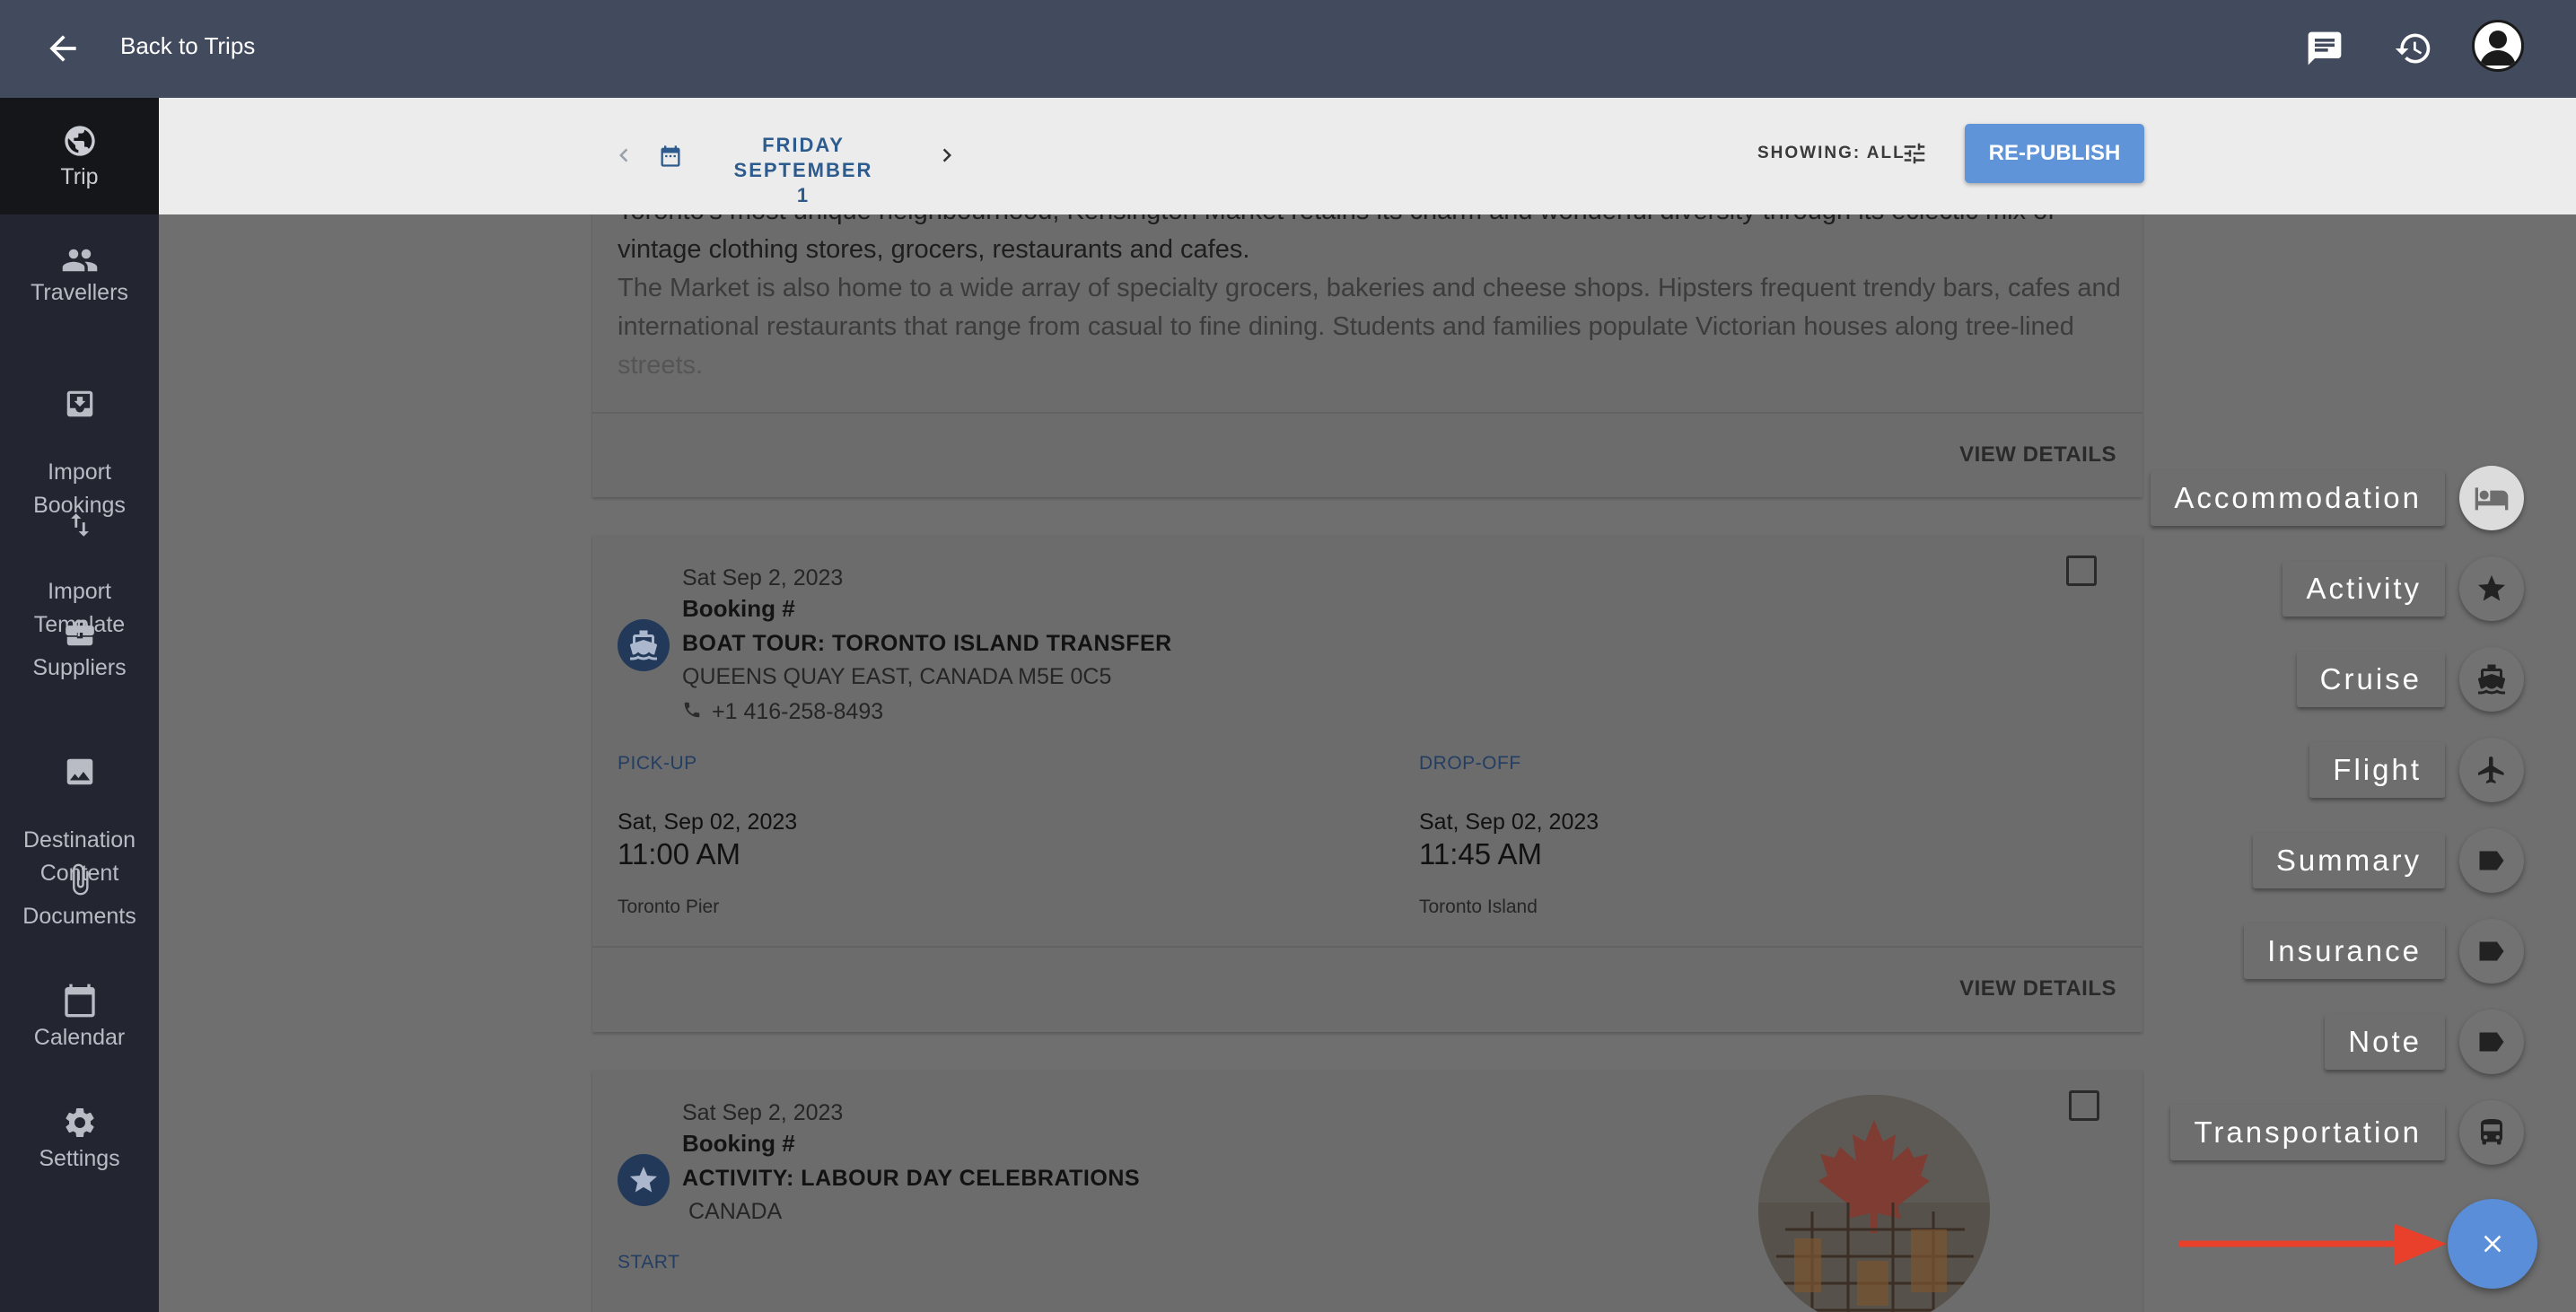 The width and height of the screenshot is (2576, 1312). What do you see at coordinates (2298, 498) in the screenshot?
I see `fab-label: Accommodation` at bounding box center [2298, 498].